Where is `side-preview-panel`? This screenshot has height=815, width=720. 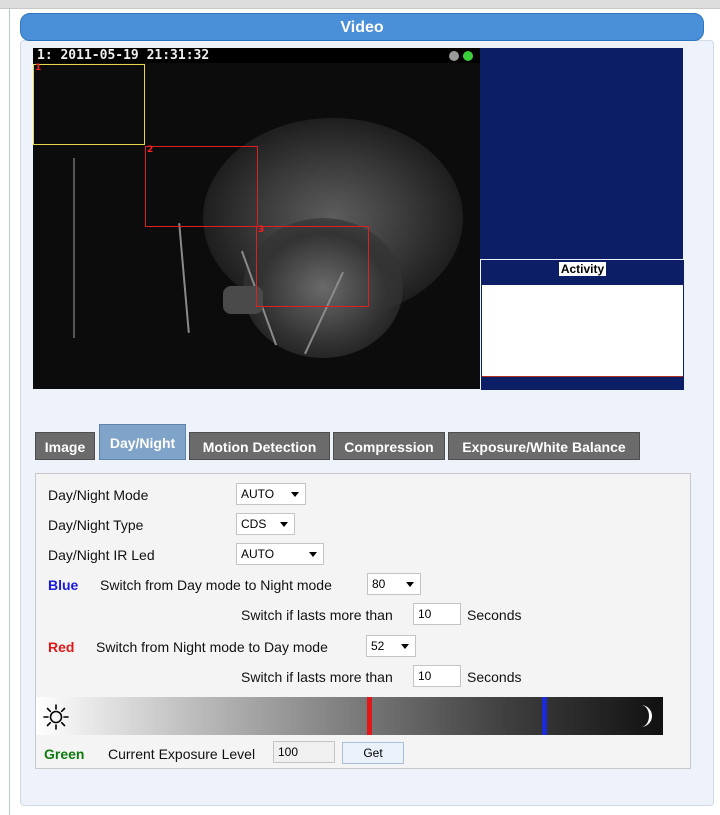 side-preview-panel is located at coordinates (581, 153).